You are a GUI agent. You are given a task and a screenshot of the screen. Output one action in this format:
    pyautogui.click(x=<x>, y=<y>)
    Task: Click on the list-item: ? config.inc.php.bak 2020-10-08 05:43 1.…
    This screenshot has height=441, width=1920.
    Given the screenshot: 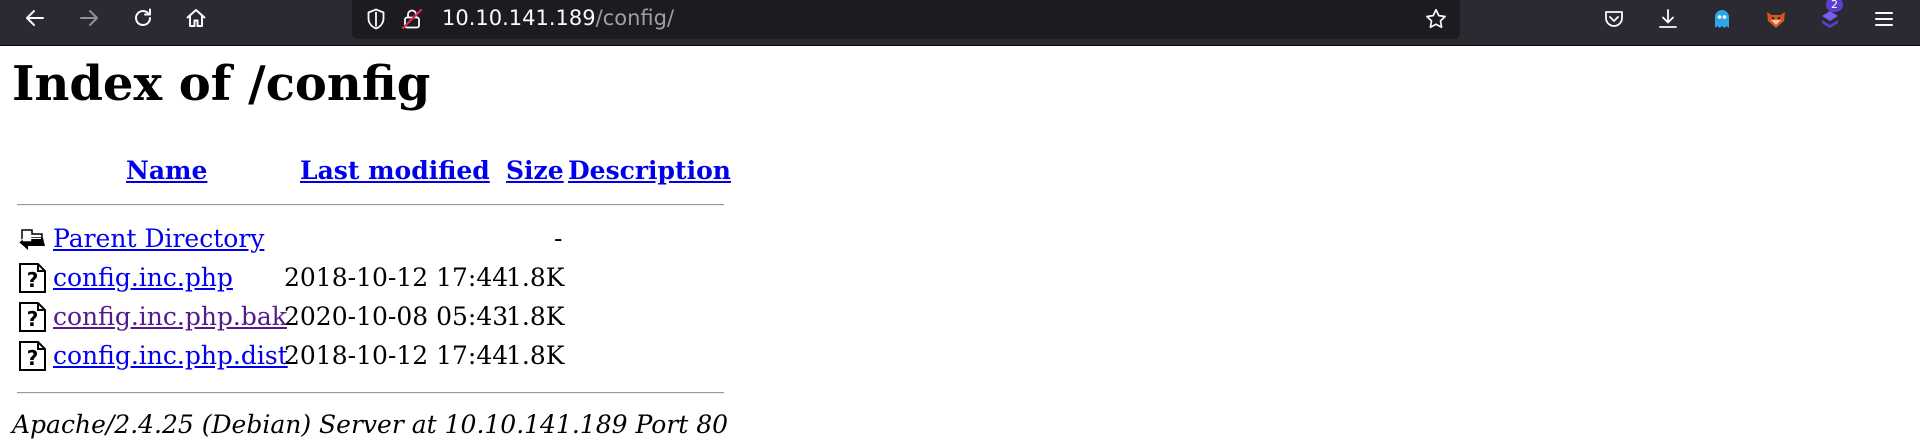 What is the action you would take?
    pyautogui.click(x=370, y=317)
    